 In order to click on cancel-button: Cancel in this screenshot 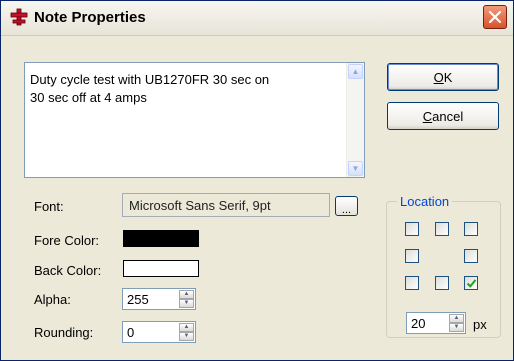, I will do `click(443, 116)`.